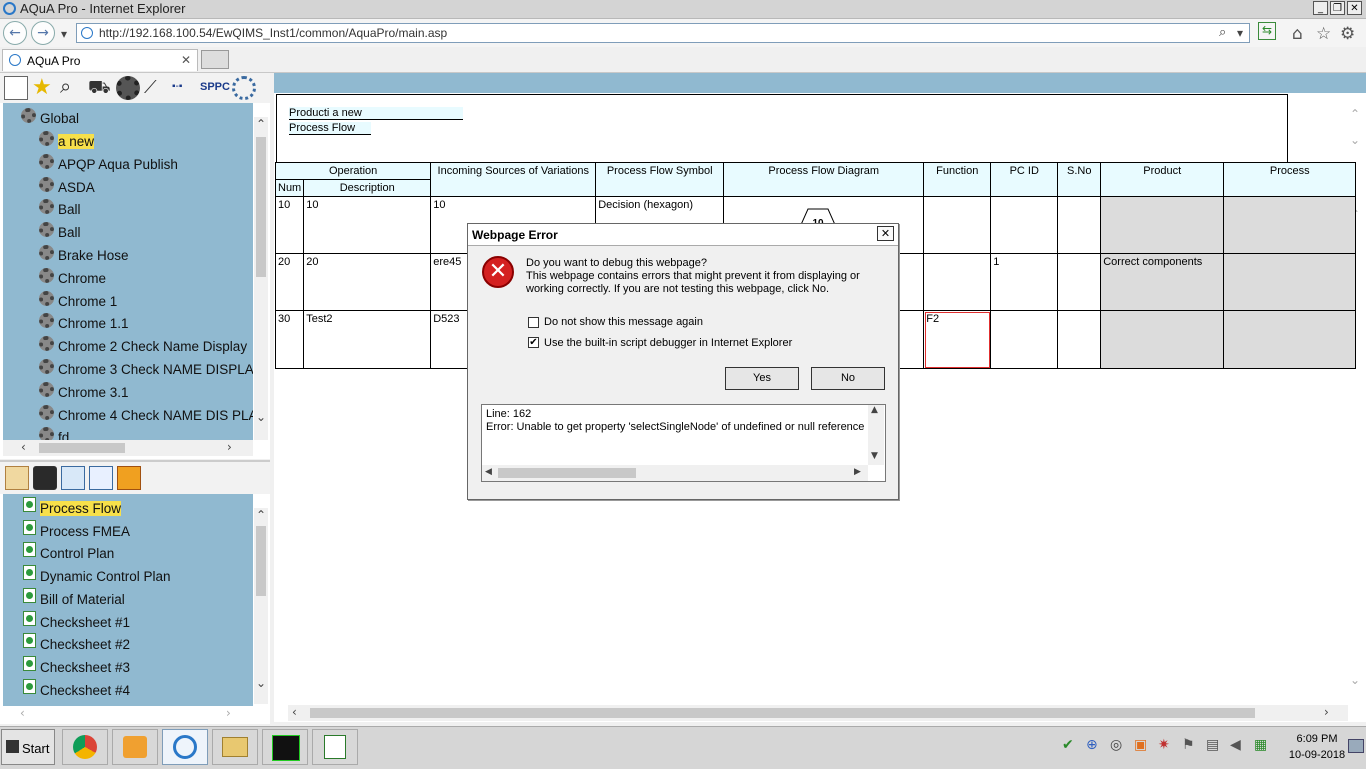 The width and height of the screenshot is (1366, 769). What do you see at coordinates (235, 747) in the screenshot?
I see `explorer-taskbar-icon` at bounding box center [235, 747].